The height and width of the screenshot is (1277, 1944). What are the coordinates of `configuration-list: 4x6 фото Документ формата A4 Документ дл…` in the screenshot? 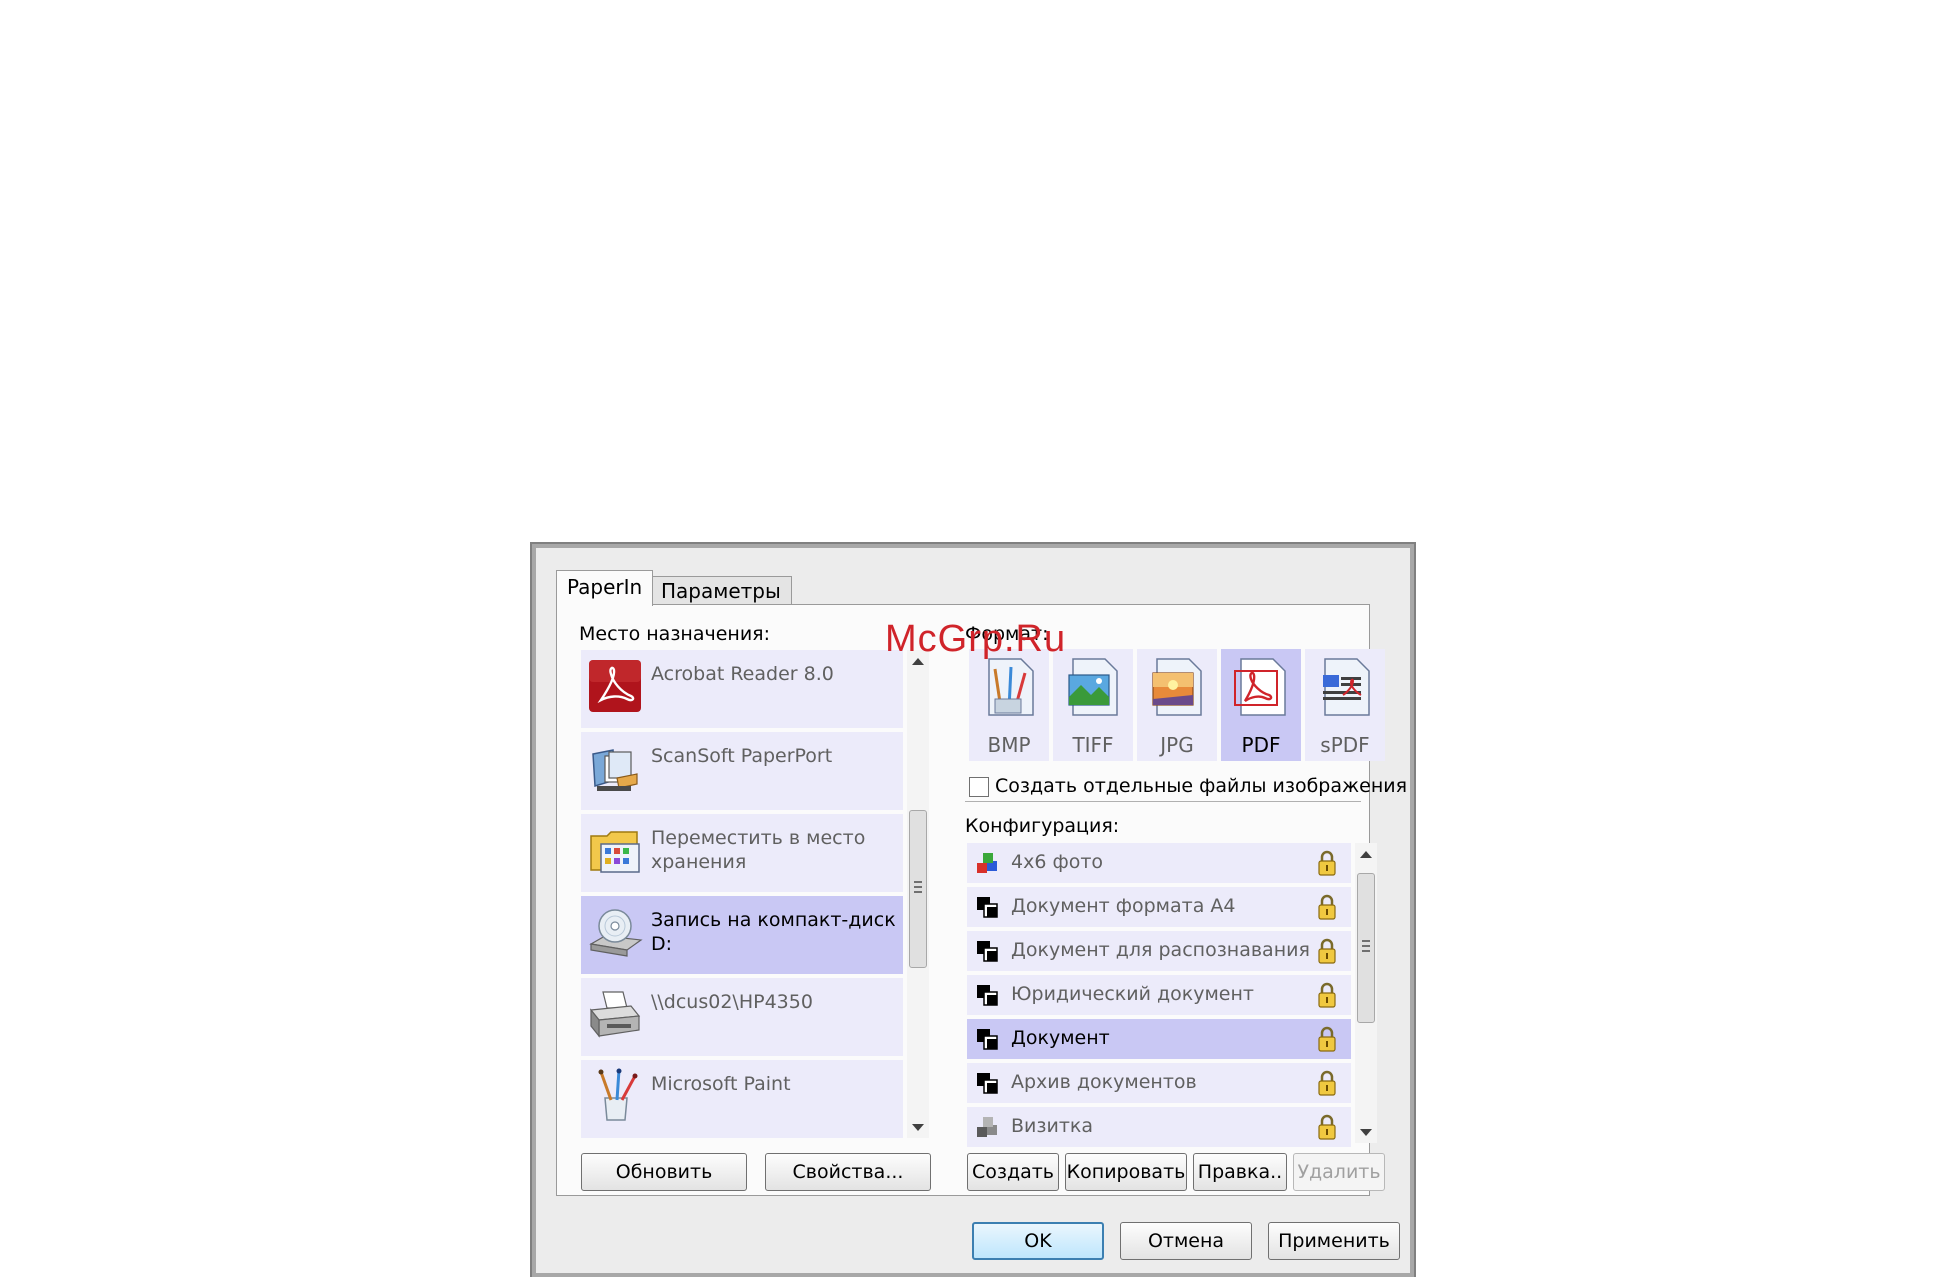 It's located at (1163, 995).